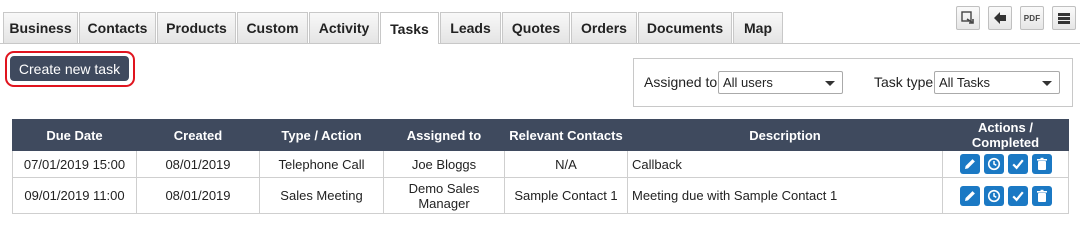 This screenshot has height=240, width=1080. Describe the element at coordinates (321, 164) in the screenshot. I see `type-cell: Telephone Call` at that location.